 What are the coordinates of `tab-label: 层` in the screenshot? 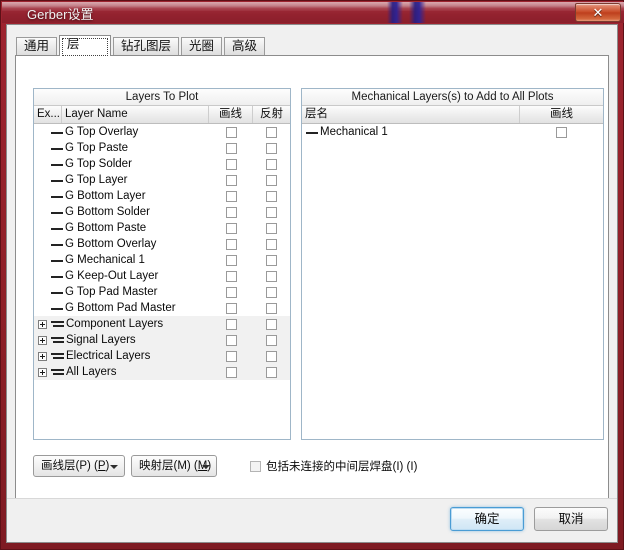 It's located at (73, 44).